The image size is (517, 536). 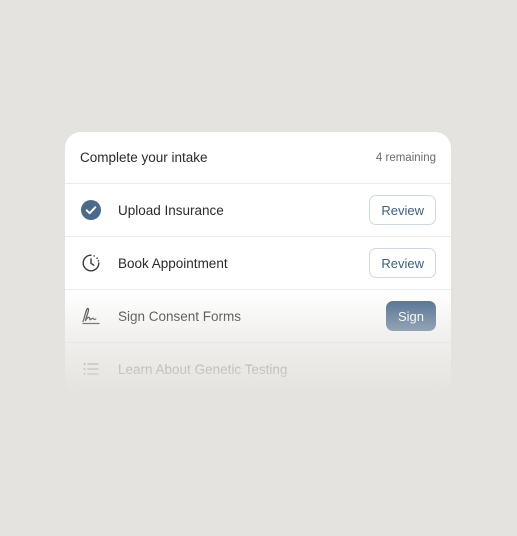 I want to click on card-title: Complete your intake, so click(x=144, y=157).